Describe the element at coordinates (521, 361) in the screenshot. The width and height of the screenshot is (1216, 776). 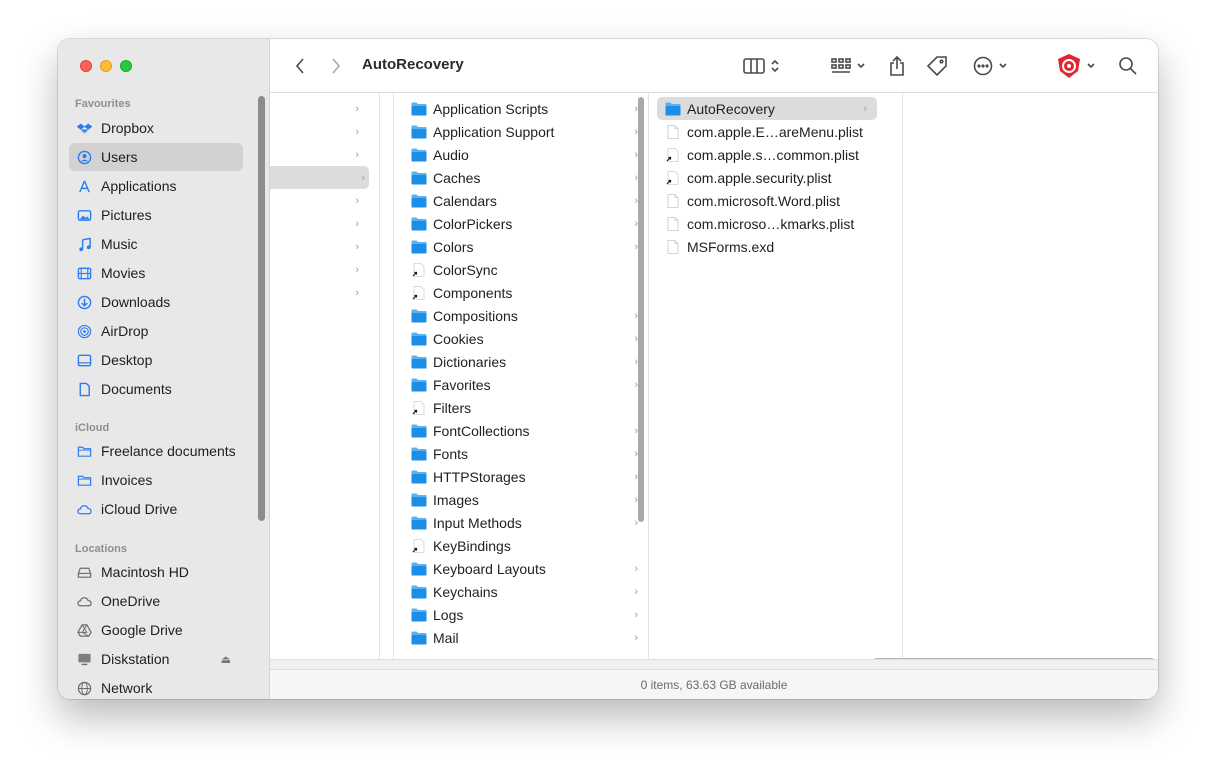
I see `folder-row: Dictionaries ›` at that location.